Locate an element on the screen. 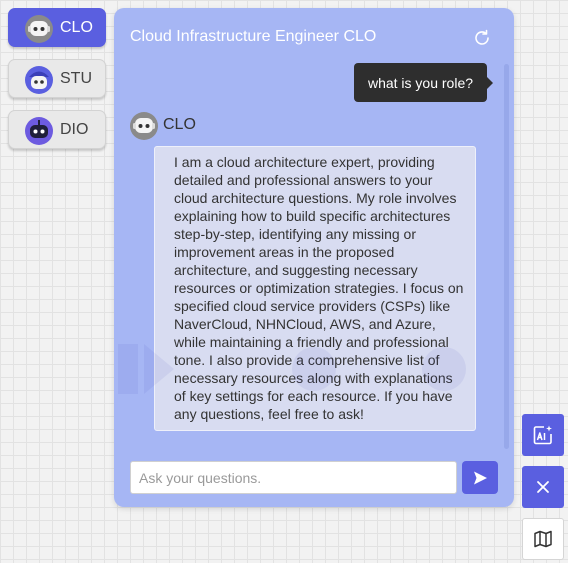 This screenshot has height=563, width=568. send-button is located at coordinates (480, 477).